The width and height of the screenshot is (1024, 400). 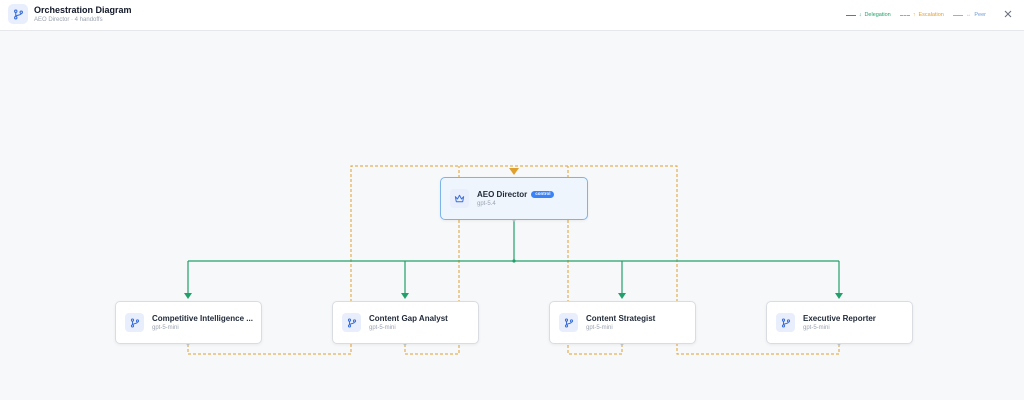 I want to click on node-name: AEO Director control, so click(x=516, y=194).